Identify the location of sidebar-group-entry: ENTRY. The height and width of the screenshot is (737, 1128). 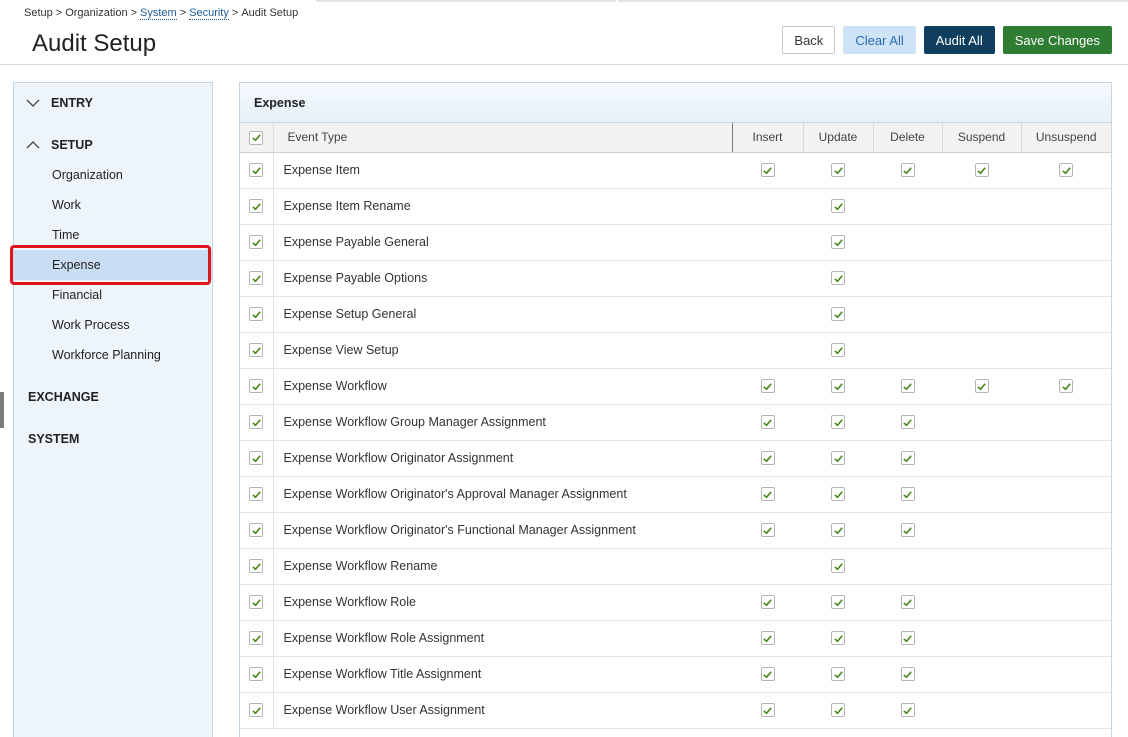
(113, 103).